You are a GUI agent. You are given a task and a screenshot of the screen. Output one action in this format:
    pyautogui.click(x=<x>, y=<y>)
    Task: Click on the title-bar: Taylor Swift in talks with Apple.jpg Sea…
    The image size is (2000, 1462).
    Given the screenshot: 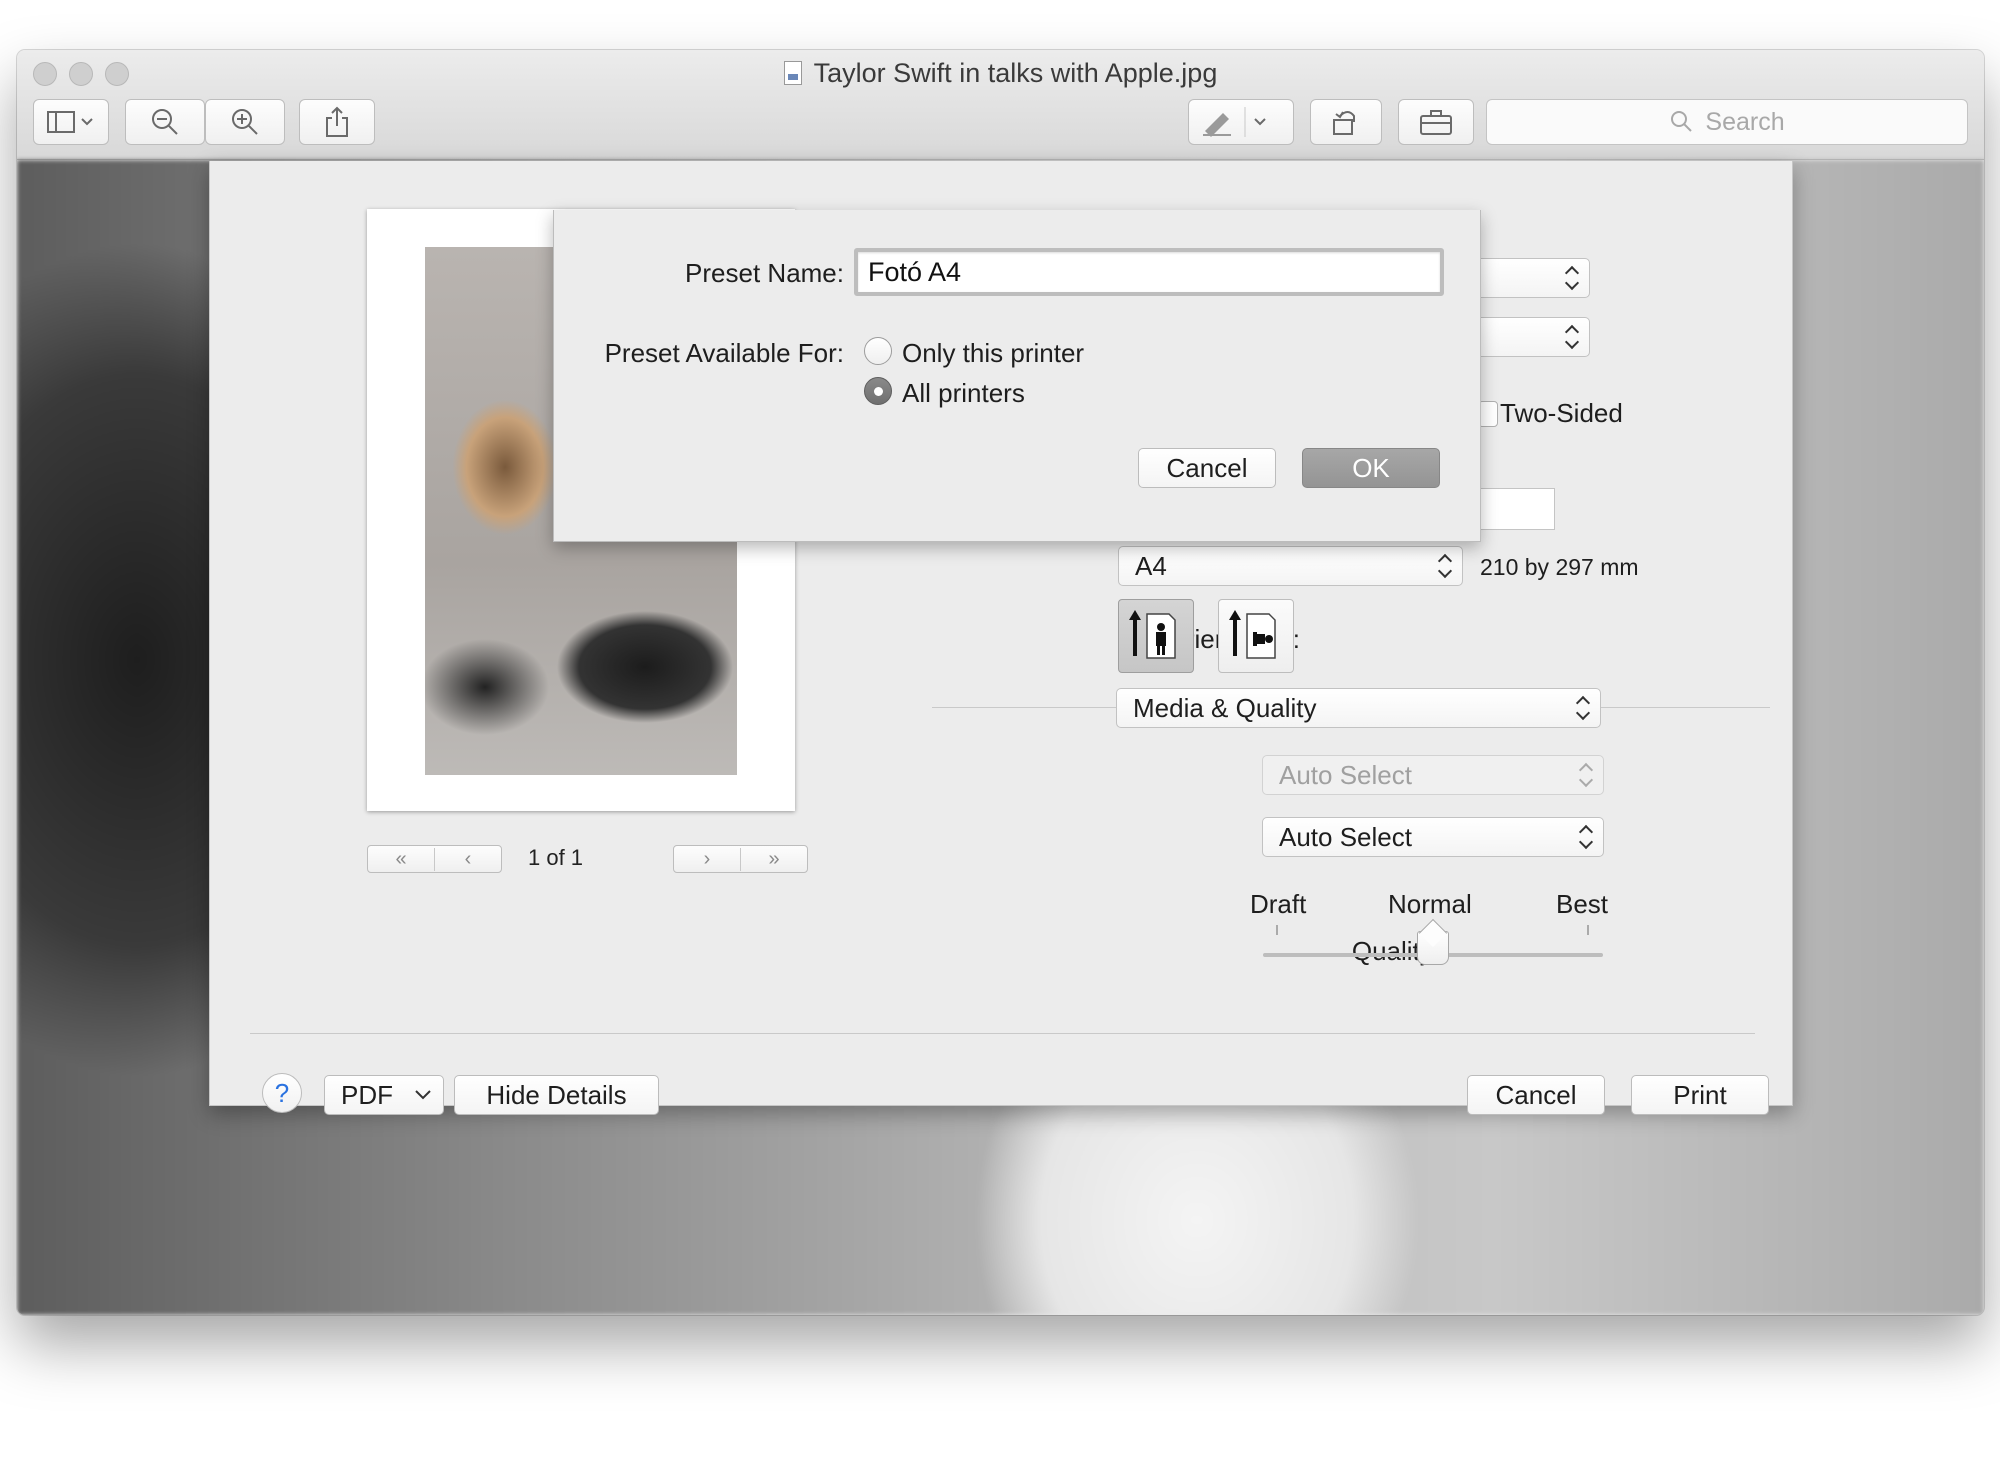 What is the action you would take?
    pyautogui.click(x=1000, y=105)
    